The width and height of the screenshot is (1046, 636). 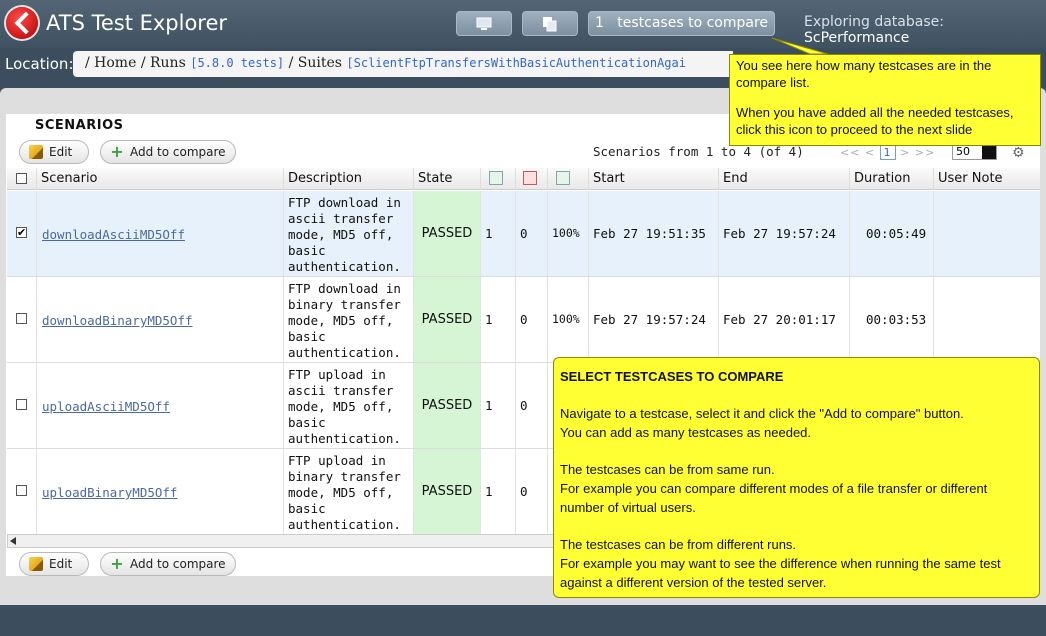 I want to click on add-to-compare-button-top: + Add to compare, so click(x=168, y=152).